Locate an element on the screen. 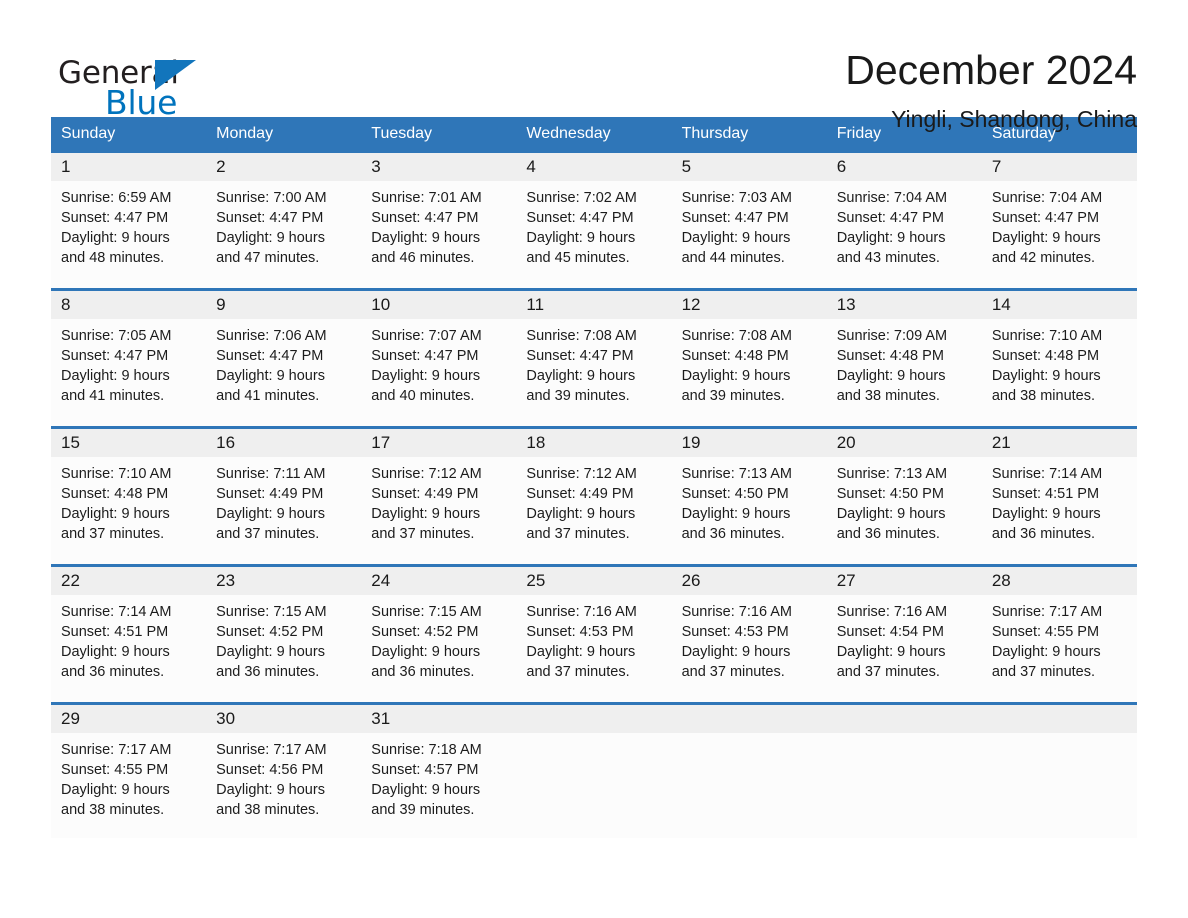 This screenshot has height=918, width=1188. sunset-text: Sunset: 4:54 PM is located at coordinates (890, 632).